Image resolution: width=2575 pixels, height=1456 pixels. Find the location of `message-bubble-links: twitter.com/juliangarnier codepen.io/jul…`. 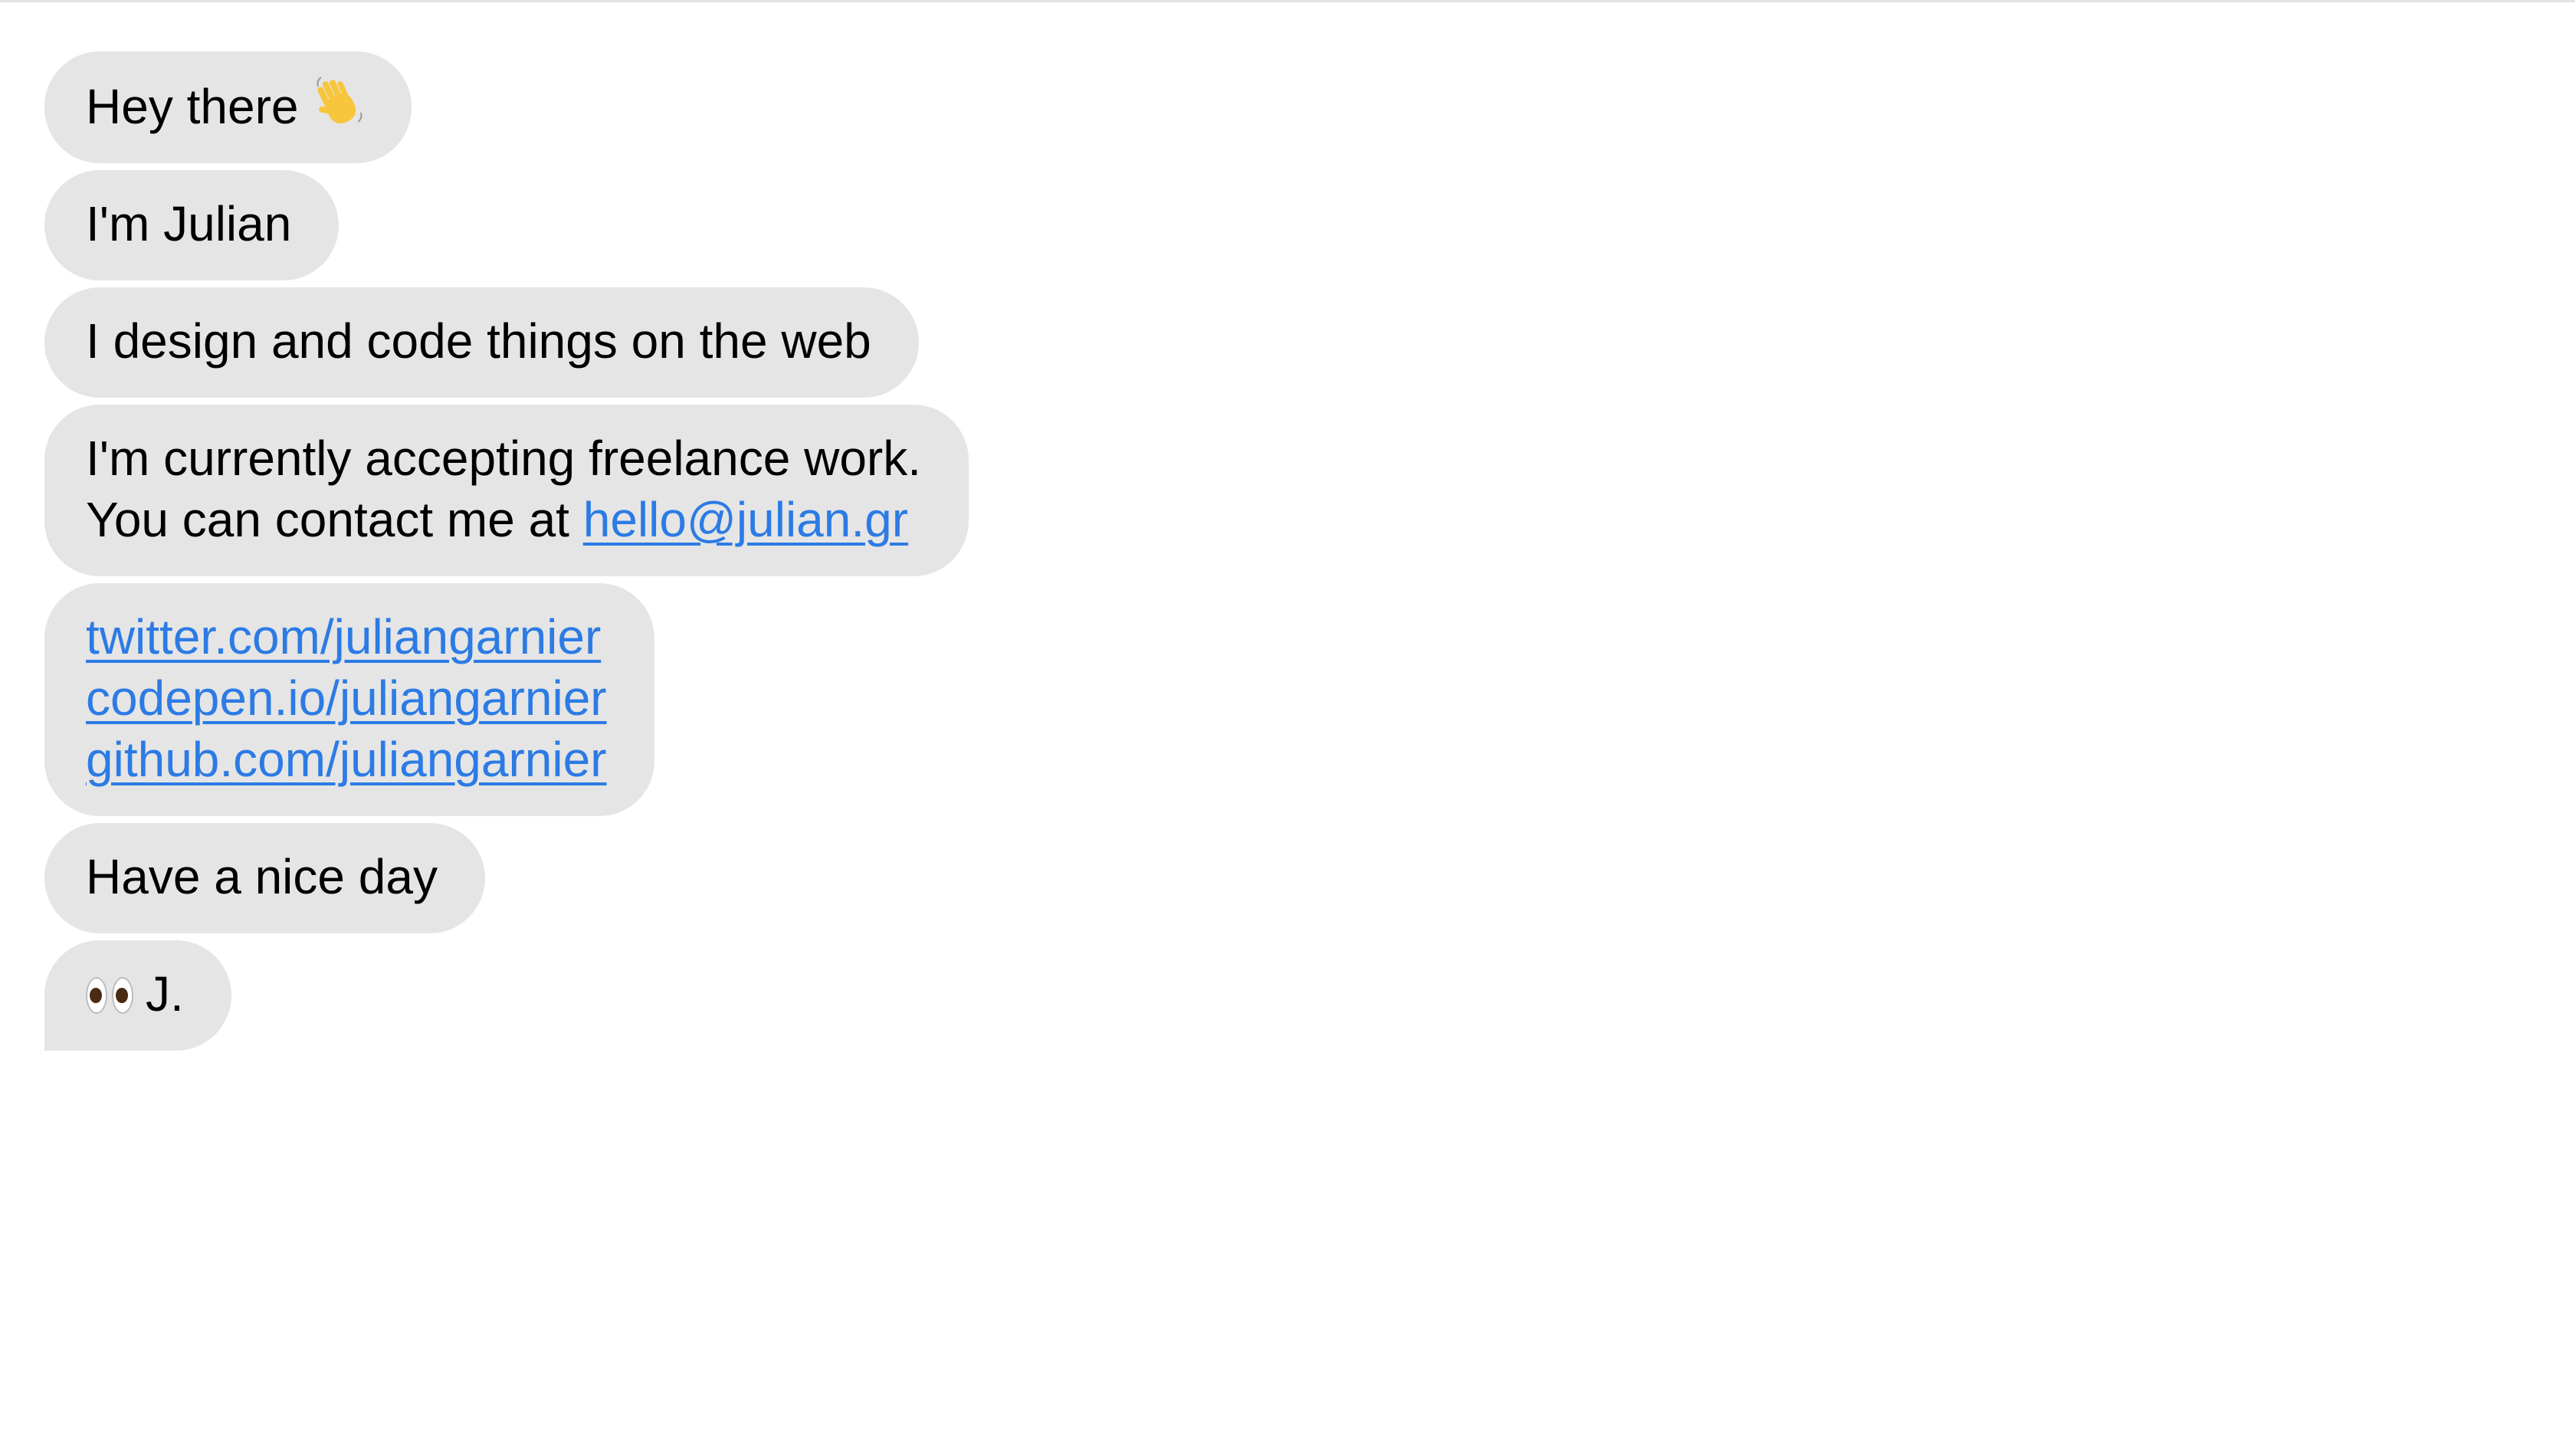

message-bubble-links: twitter.com/juliangarnier codepen.io/jul… is located at coordinates (349, 699).